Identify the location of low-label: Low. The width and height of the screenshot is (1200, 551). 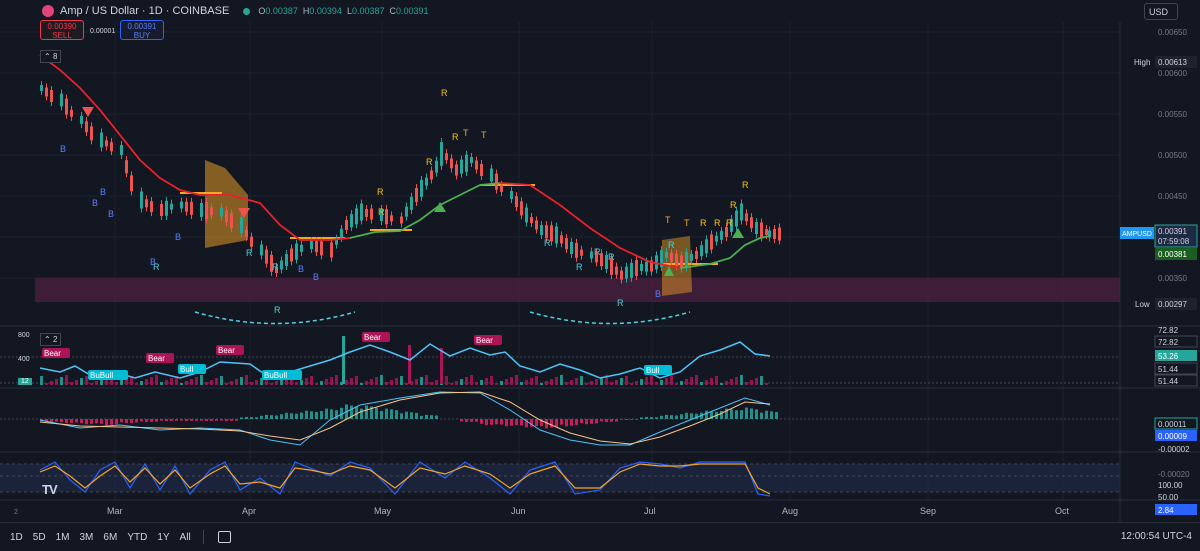
(1142, 304).